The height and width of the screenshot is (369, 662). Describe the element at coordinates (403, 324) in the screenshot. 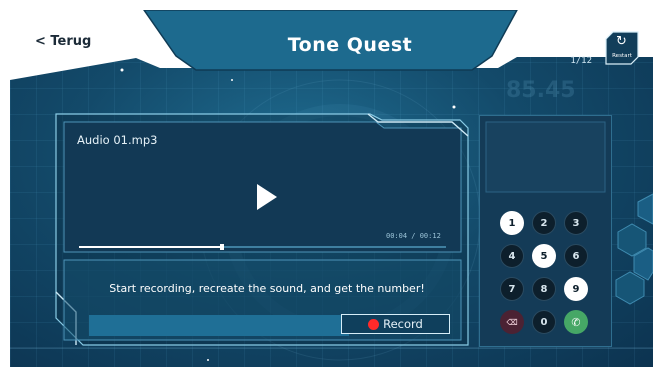

I see `record-label: Record` at that location.